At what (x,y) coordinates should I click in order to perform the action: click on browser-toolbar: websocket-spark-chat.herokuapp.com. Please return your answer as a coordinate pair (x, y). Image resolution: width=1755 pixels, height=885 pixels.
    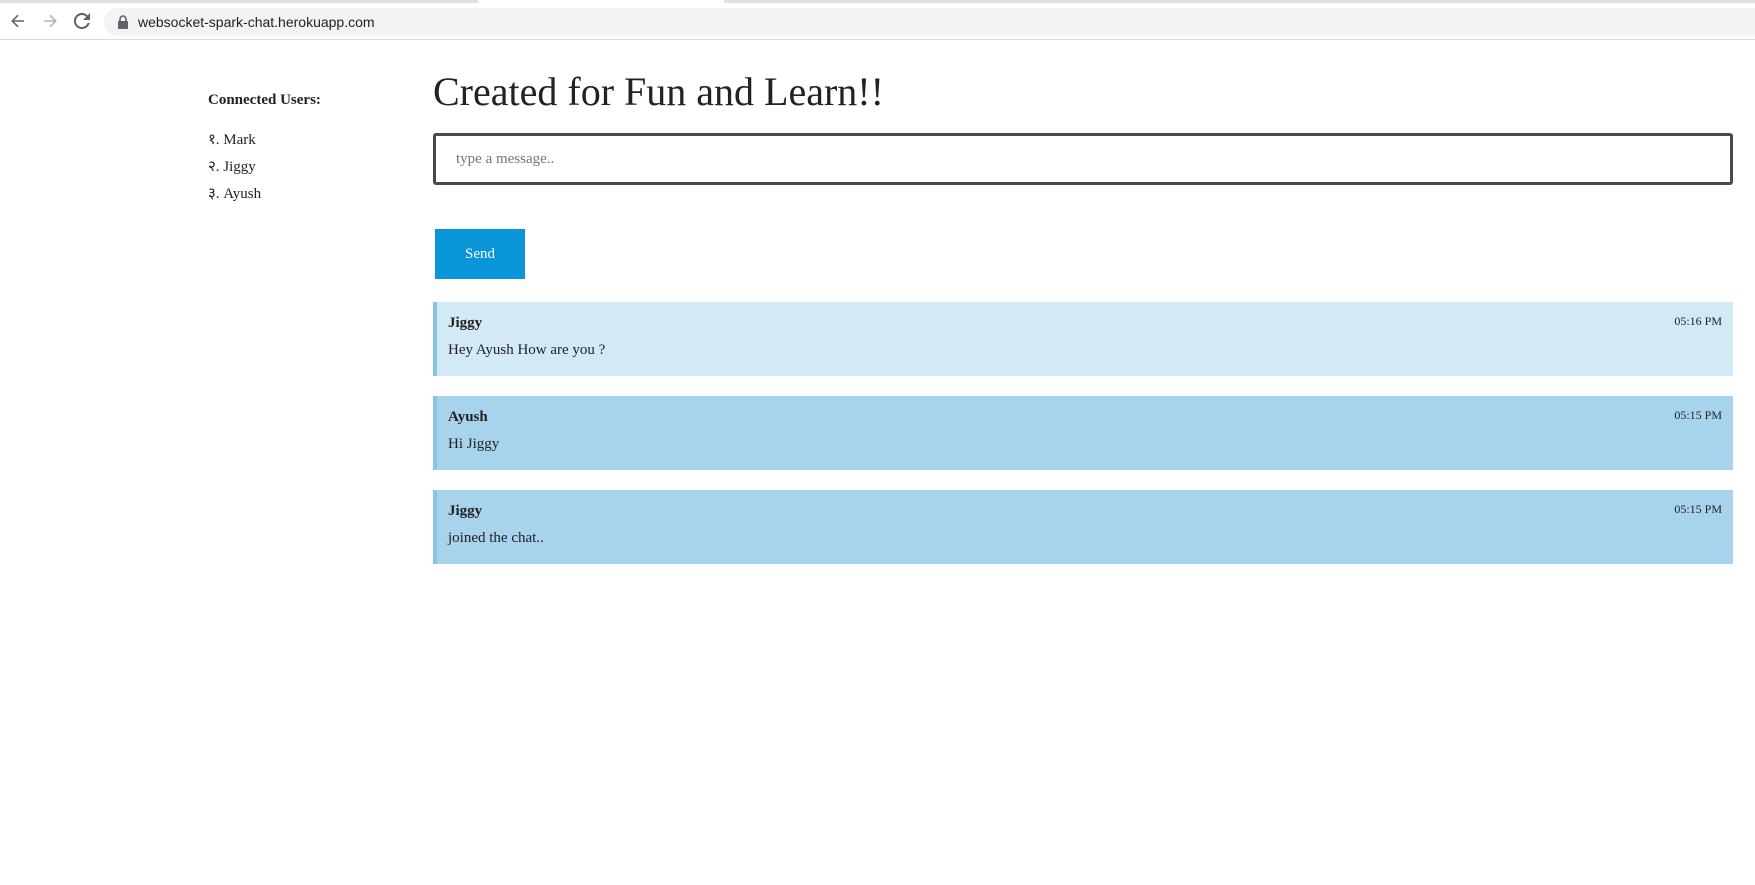
    Looking at the image, I should click on (877, 21).